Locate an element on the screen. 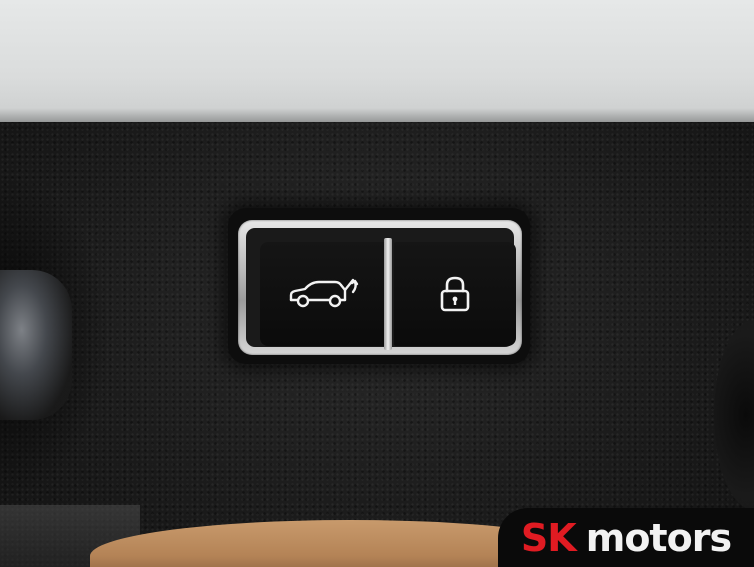 This screenshot has width=754, height=567. power-tailgate-button is located at coordinates (324, 294).